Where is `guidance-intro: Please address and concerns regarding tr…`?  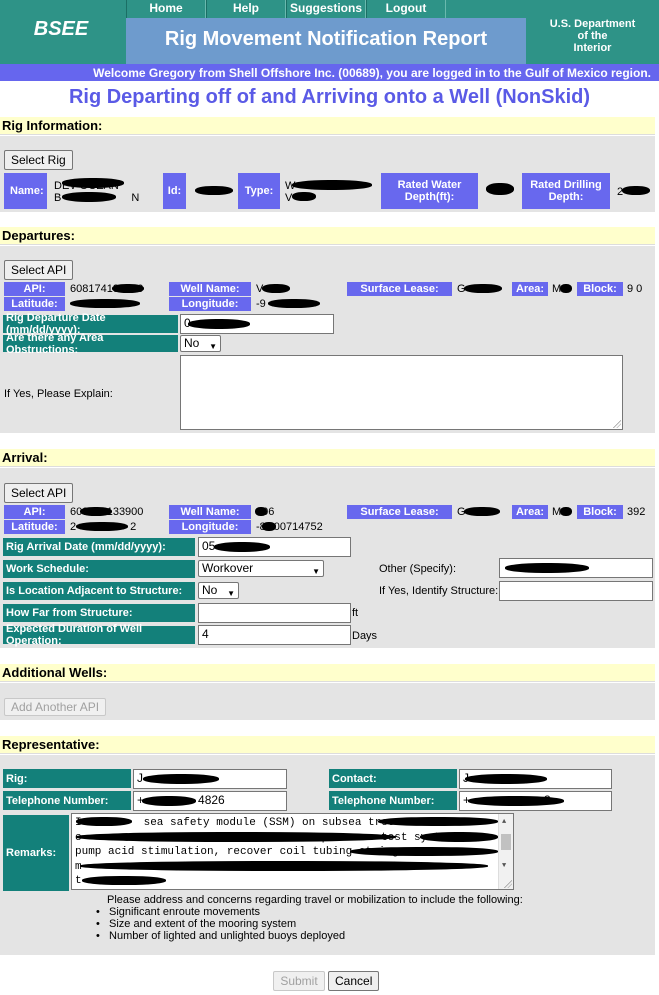 guidance-intro: Please address and concerns regarding tr… is located at coordinates (315, 900).